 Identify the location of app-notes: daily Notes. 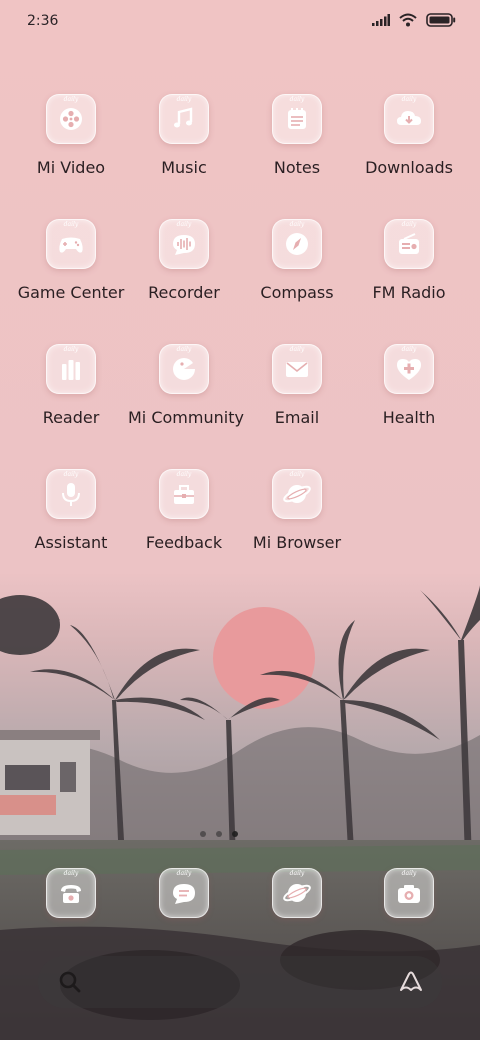
(297, 135).